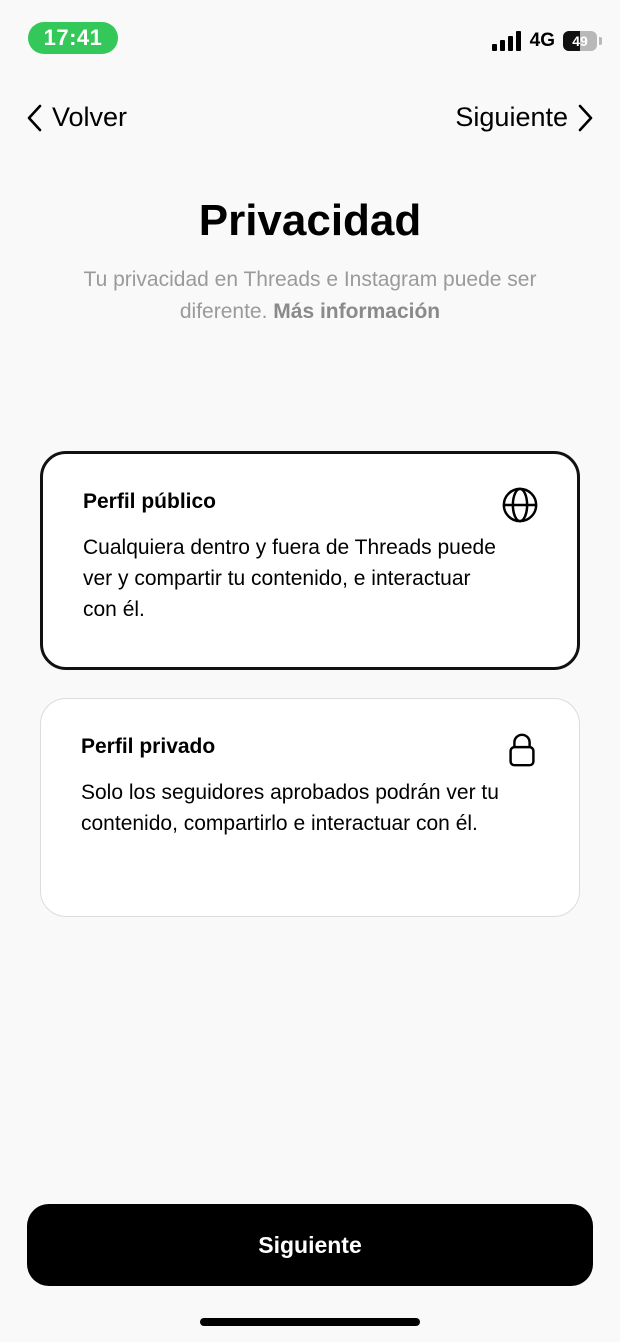 This screenshot has height=1342, width=620. I want to click on battery-level: 49, so click(580, 41).